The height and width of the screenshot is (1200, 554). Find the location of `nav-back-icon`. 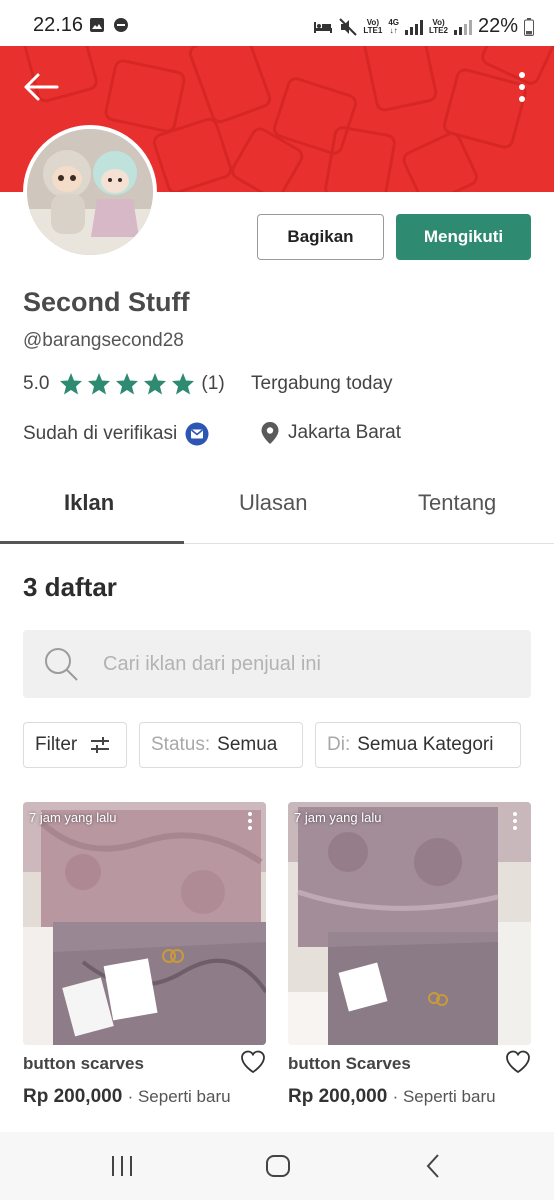

nav-back-icon is located at coordinates (433, 1166).